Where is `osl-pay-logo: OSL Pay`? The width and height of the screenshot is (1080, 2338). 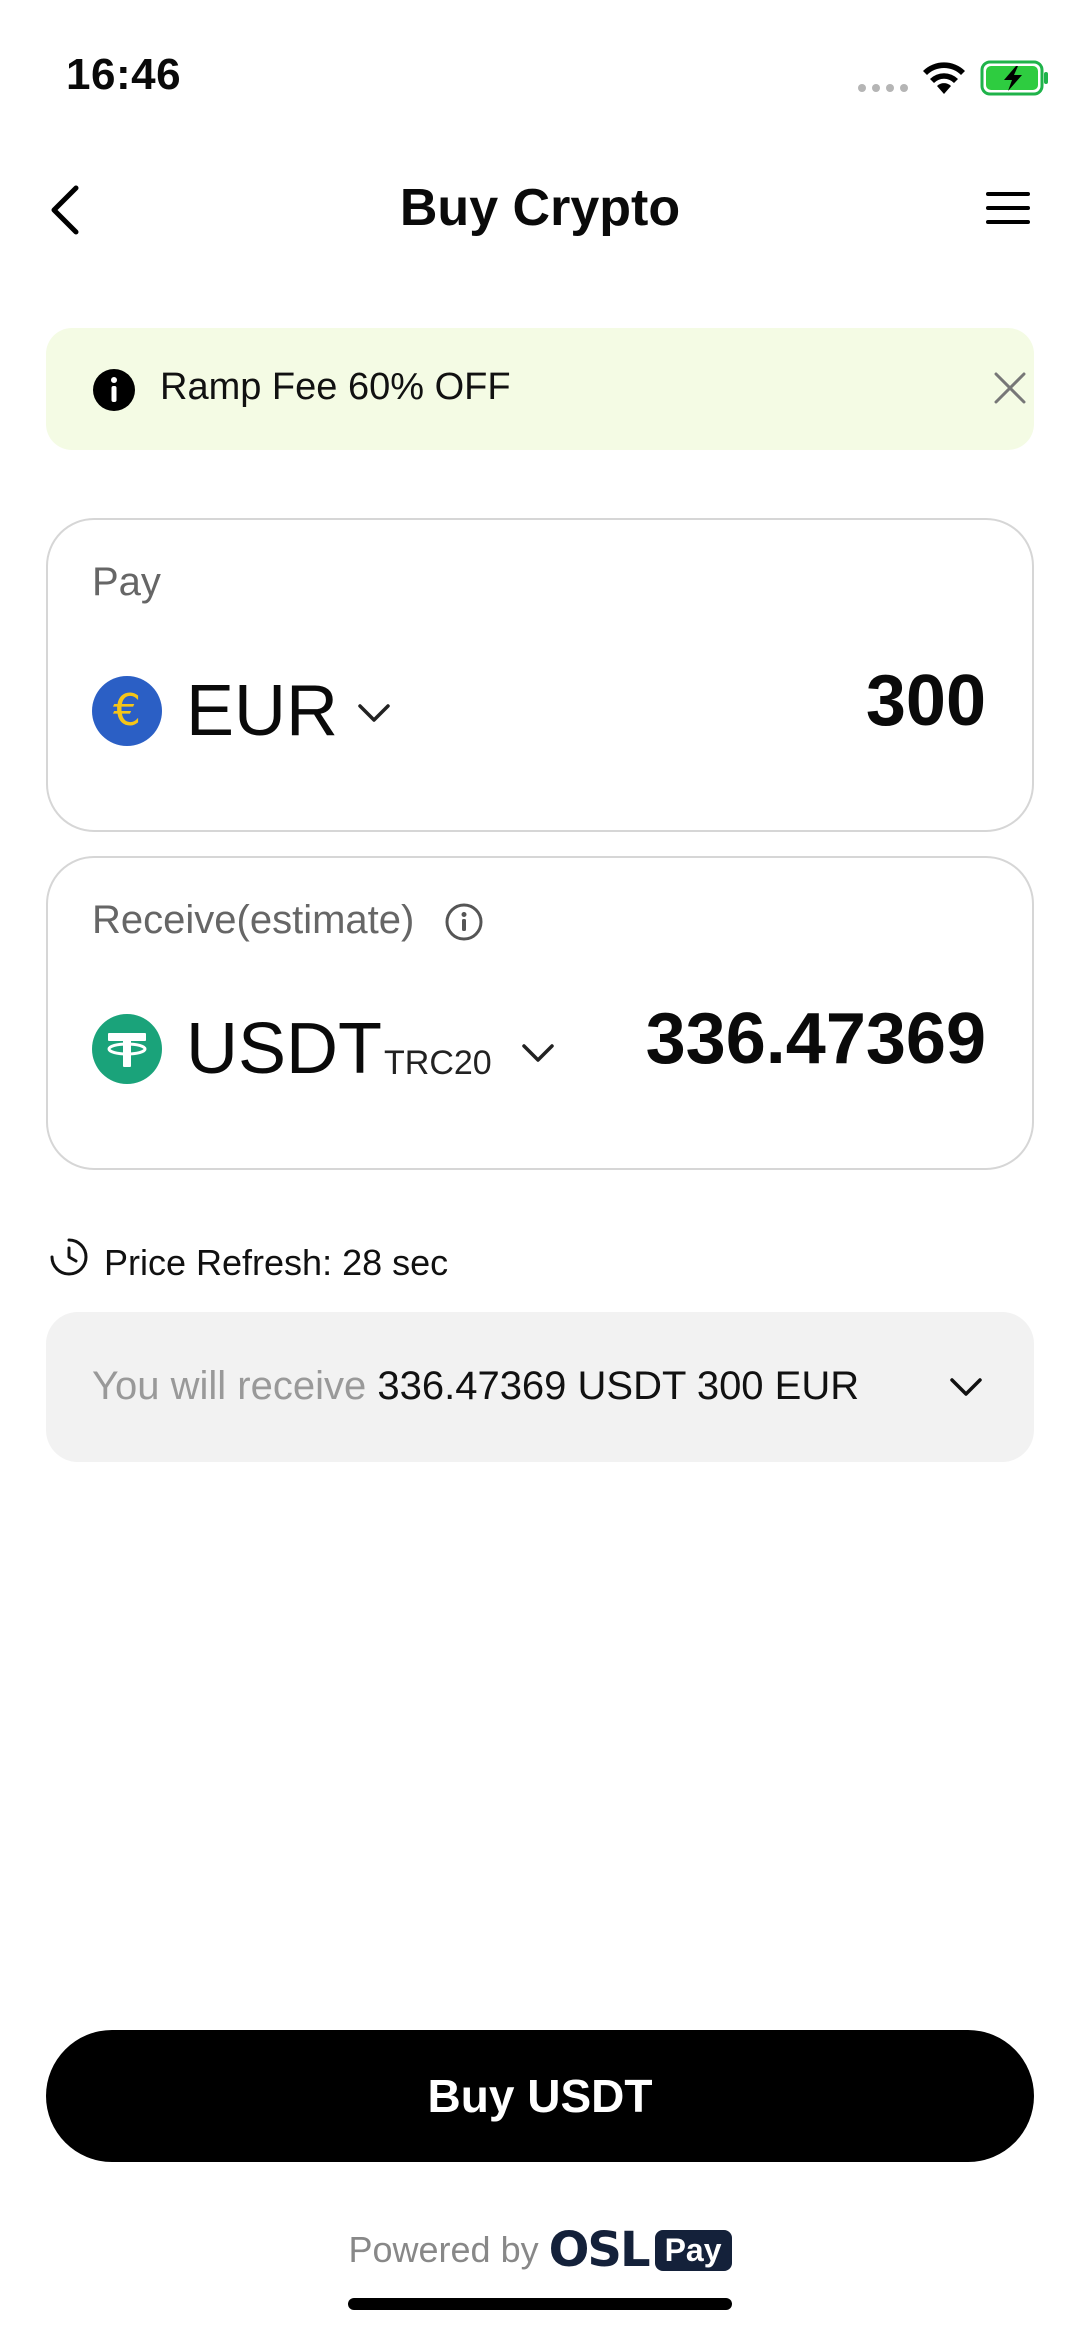
osl-pay-logo: OSL Pay is located at coordinates (640, 2250).